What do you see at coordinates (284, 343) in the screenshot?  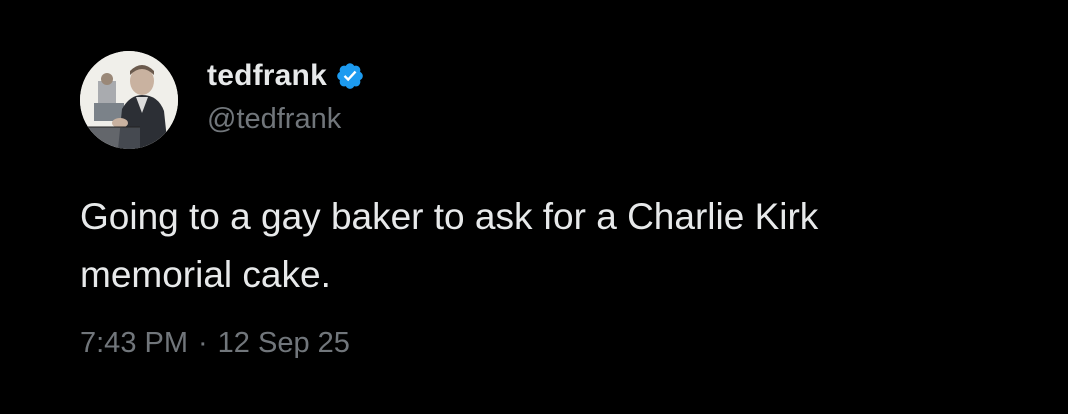 I see `tweet-date: 12 Sep 25` at bounding box center [284, 343].